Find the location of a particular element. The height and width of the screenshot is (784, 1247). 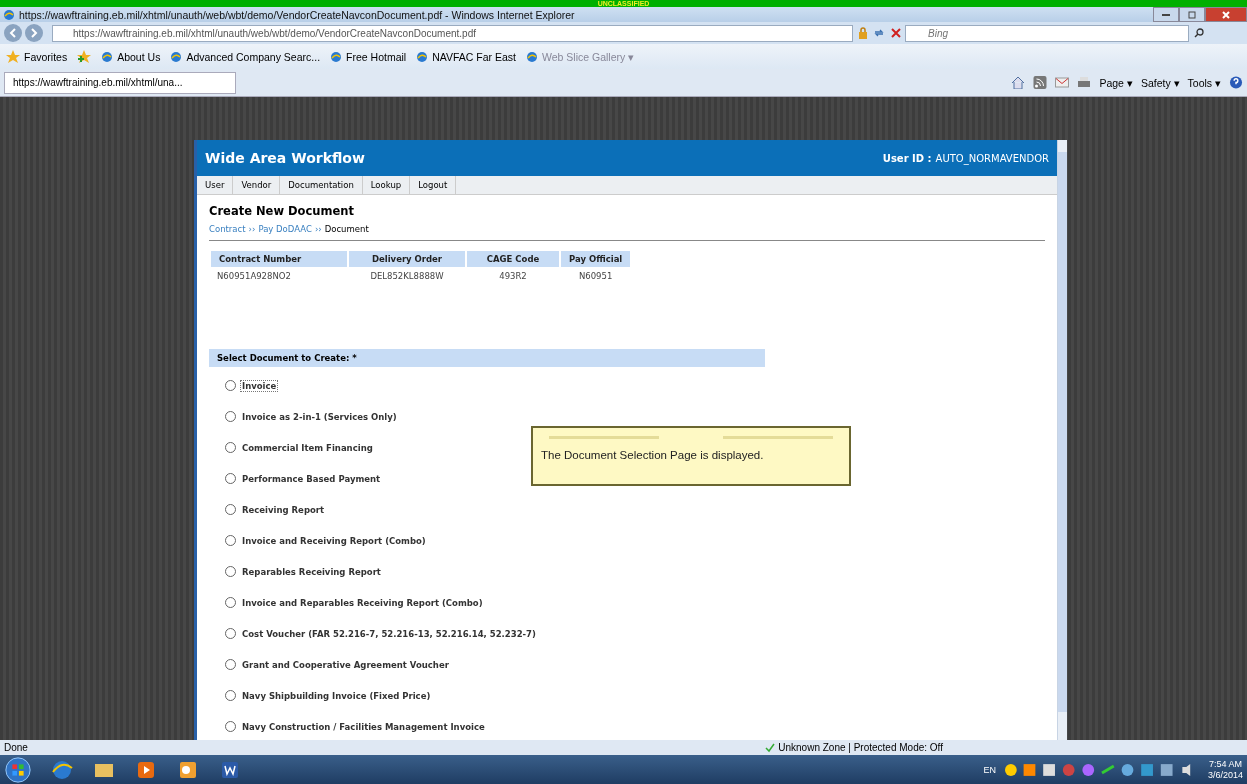

security-zone: Unknown Zone | Protected Mode: Off is located at coordinates (860, 747).